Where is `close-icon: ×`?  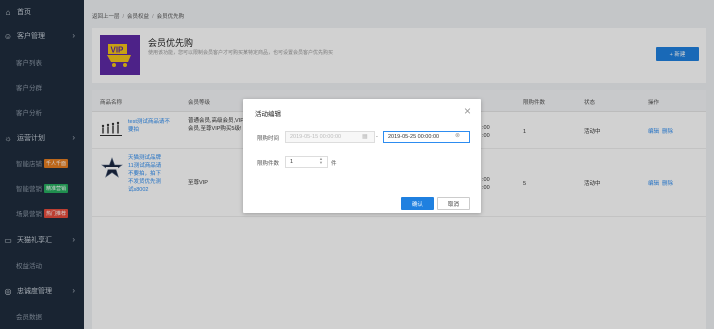
close-icon: × is located at coordinates (467, 111).